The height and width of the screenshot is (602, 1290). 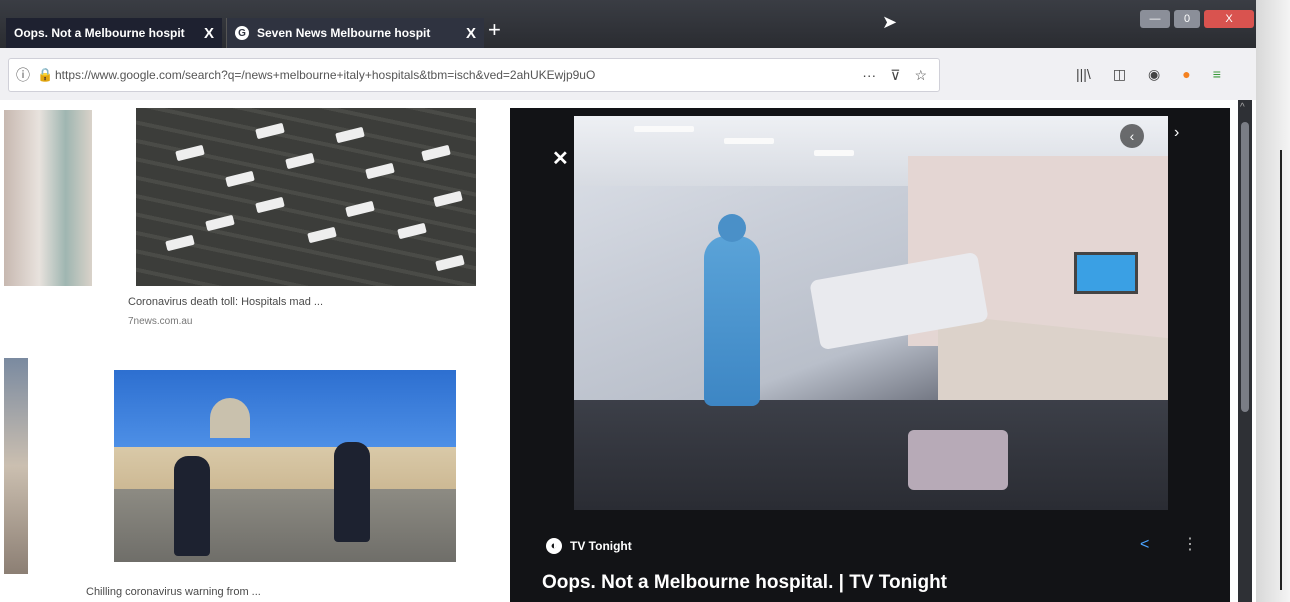 I want to click on star-icon: ☆, so click(x=920, y=75).